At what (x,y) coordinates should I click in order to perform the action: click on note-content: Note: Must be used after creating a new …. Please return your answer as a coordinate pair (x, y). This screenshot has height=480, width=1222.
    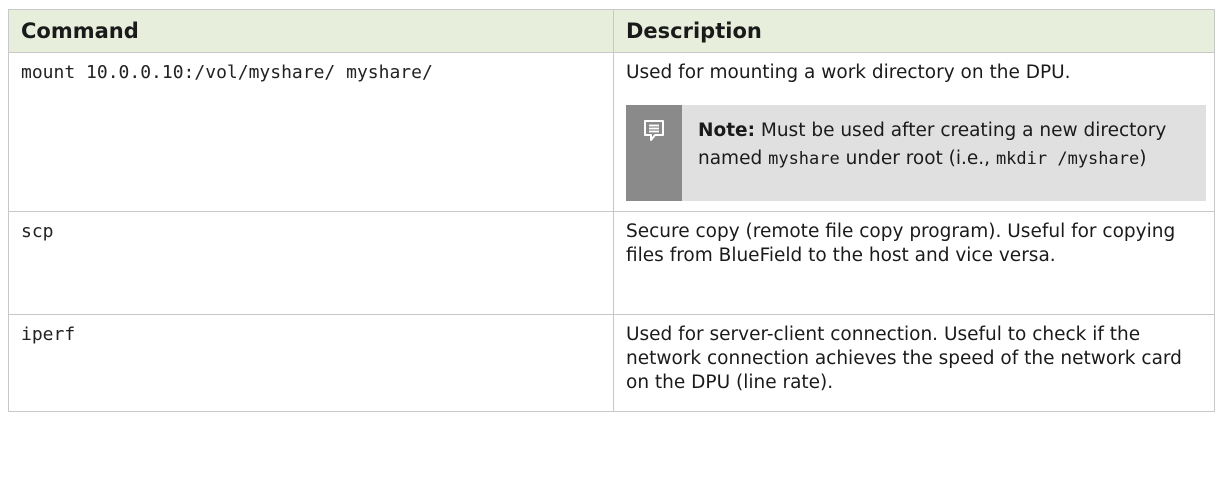
    Looking at the image, I should click on (944, 153).